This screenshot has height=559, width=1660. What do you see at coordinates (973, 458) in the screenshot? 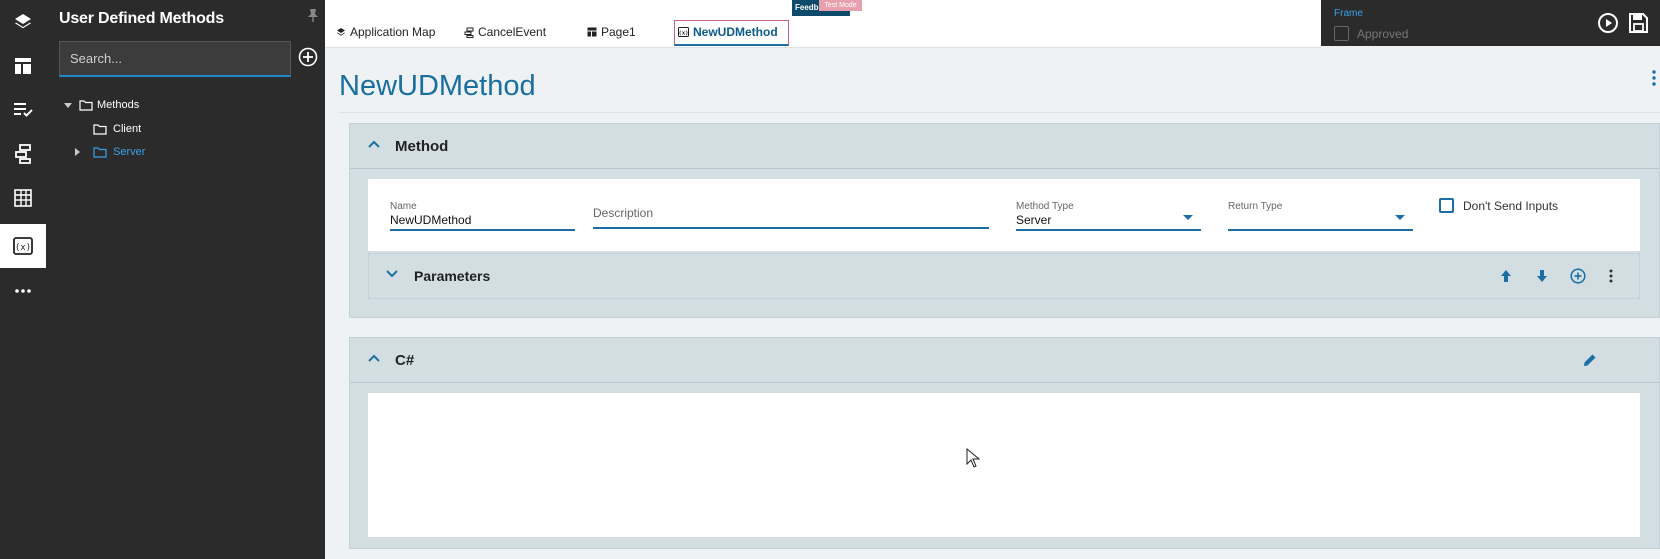
I see `mouse-cursor-icon` at bounding box center [973, 458].